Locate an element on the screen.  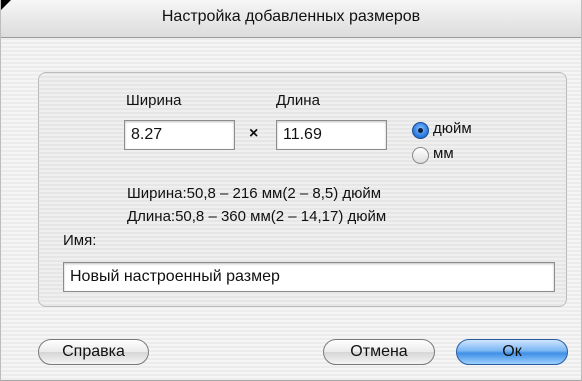
ok-button: Ок is located at coordinates (512, 352).